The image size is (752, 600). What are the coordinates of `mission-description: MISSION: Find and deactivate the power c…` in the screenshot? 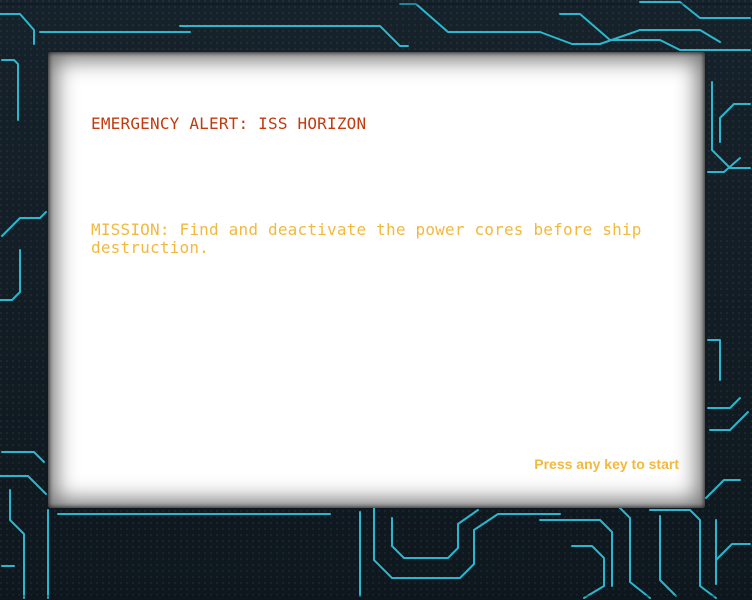 It's located at (366, 238).